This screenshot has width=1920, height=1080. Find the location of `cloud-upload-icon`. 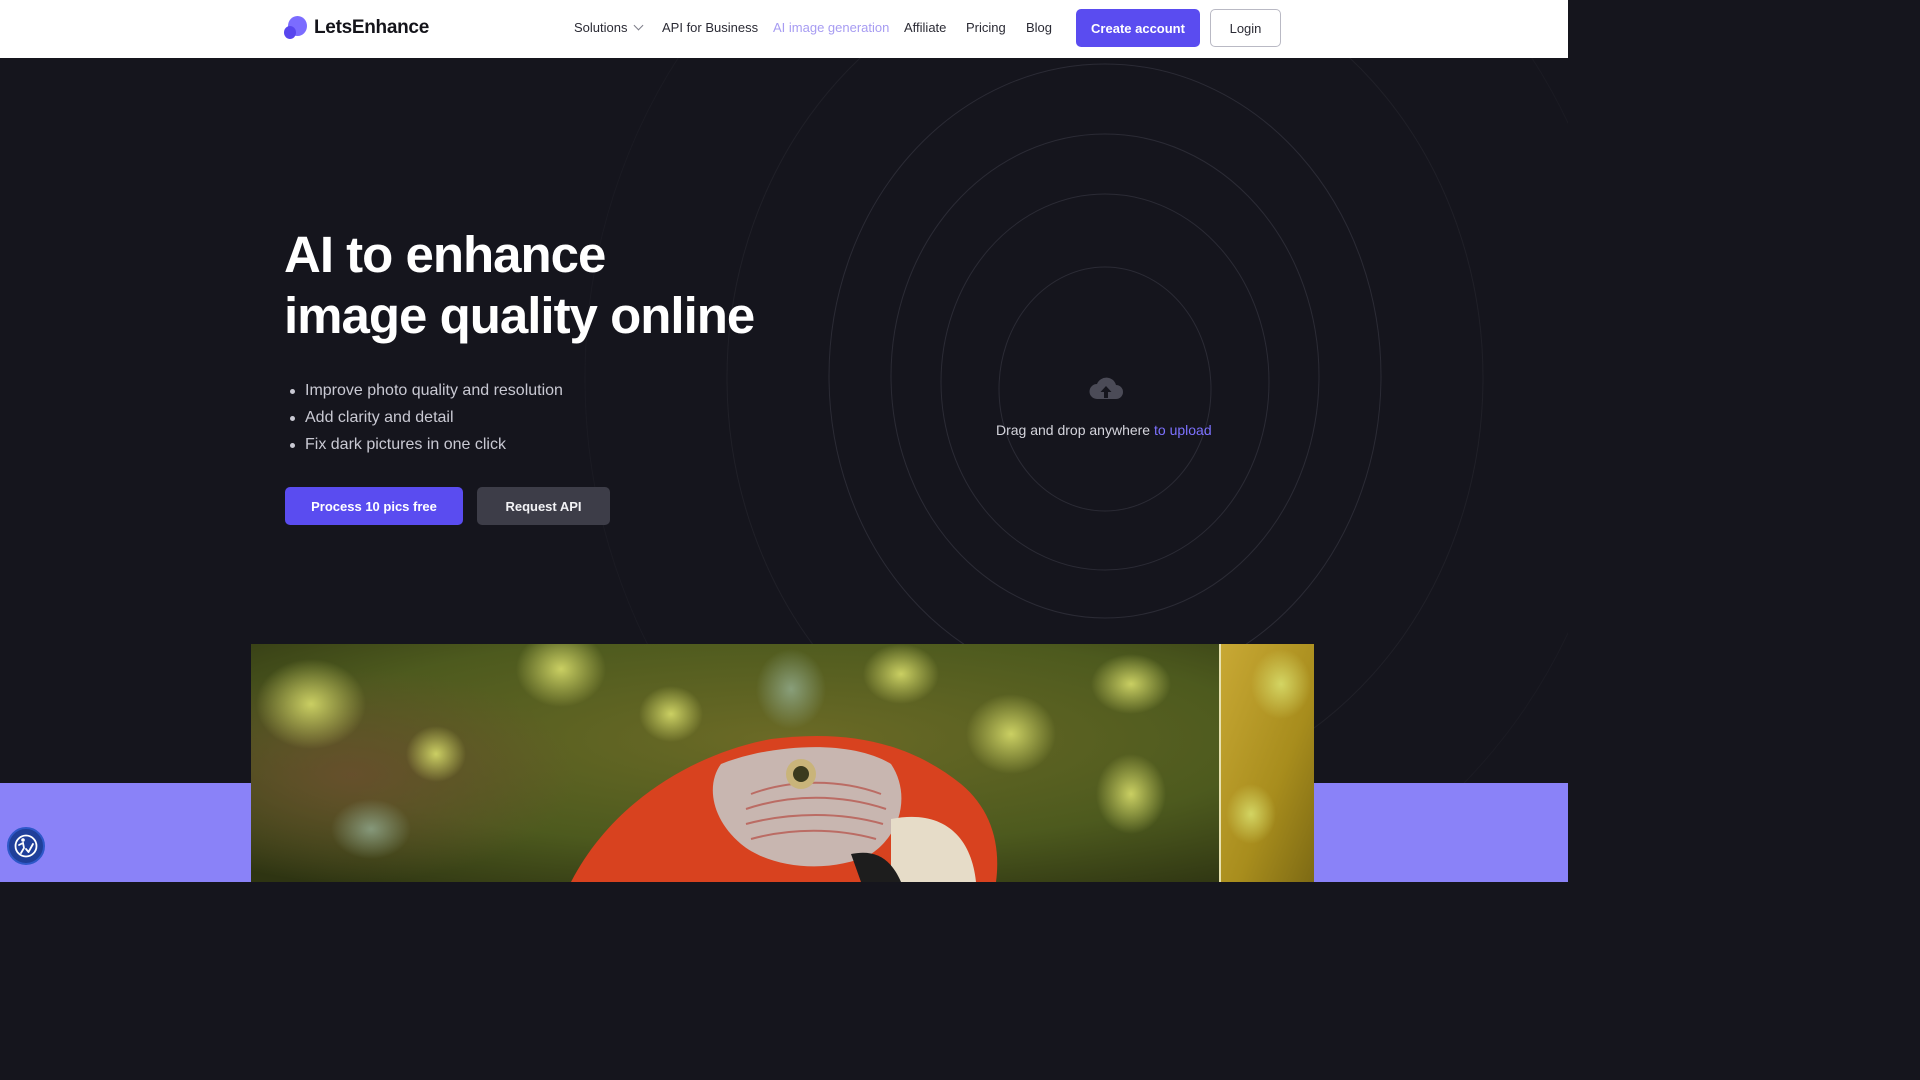

cloud-upload-icon is located at coordinates (1106, 389).